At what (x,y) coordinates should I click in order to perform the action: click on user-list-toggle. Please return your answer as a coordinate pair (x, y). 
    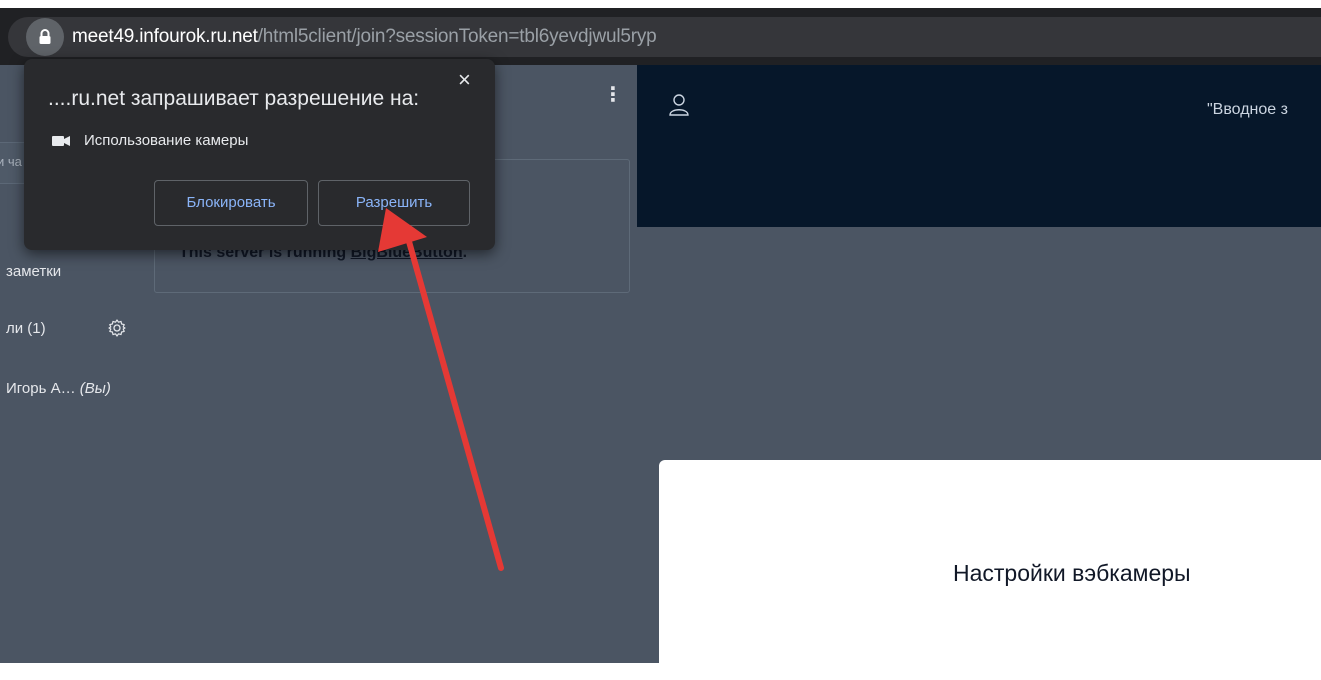
    Looking at the image, I should click on (679, 107).